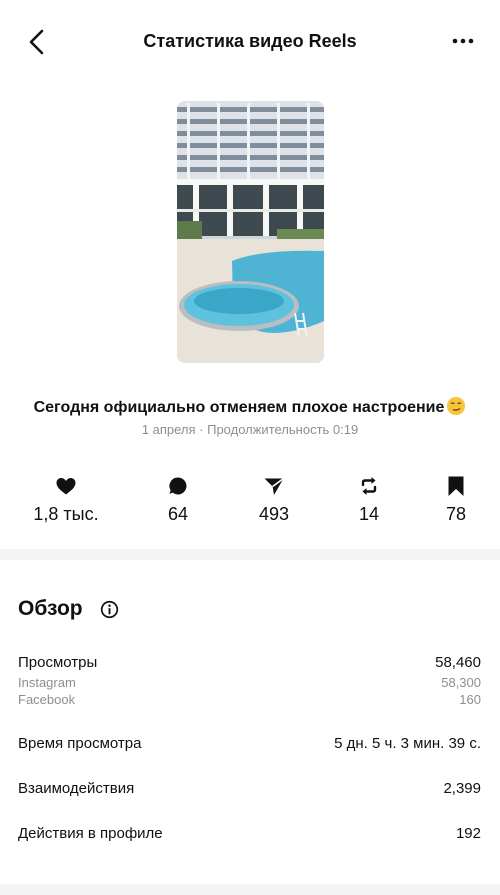 This screenshot has width=500, height=895. I want to click on instagram-views-value: 58,300, so click(461, 682).